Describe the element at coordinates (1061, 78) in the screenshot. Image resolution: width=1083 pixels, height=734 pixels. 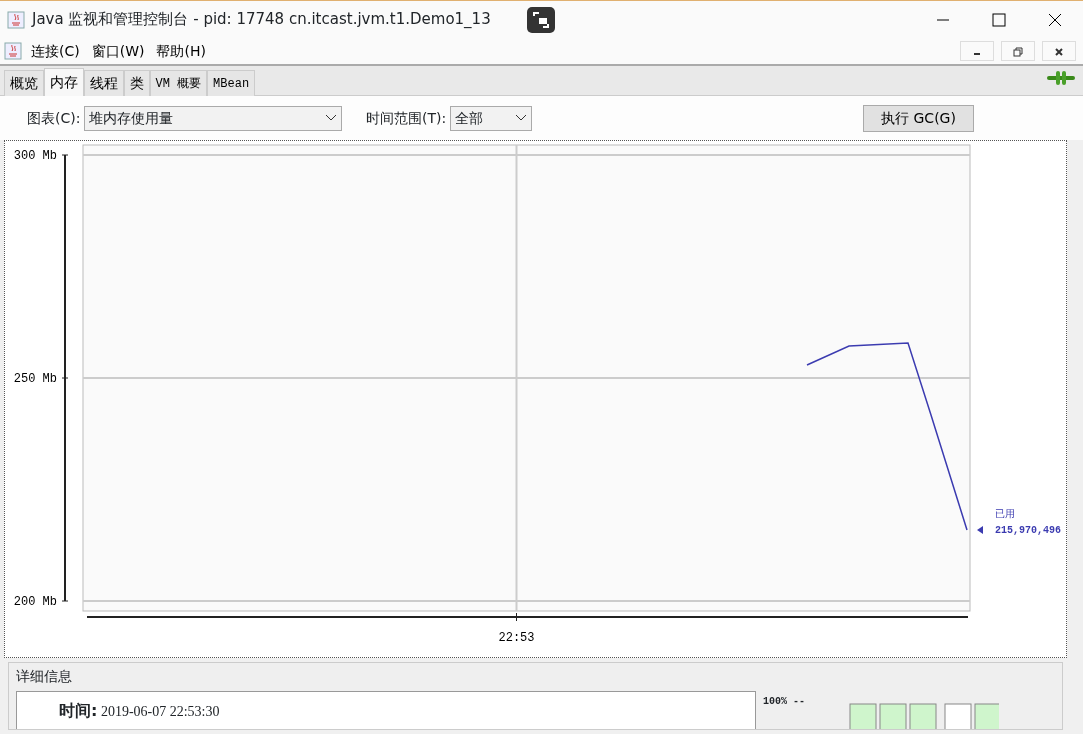
I see `connection-icon` at that location.